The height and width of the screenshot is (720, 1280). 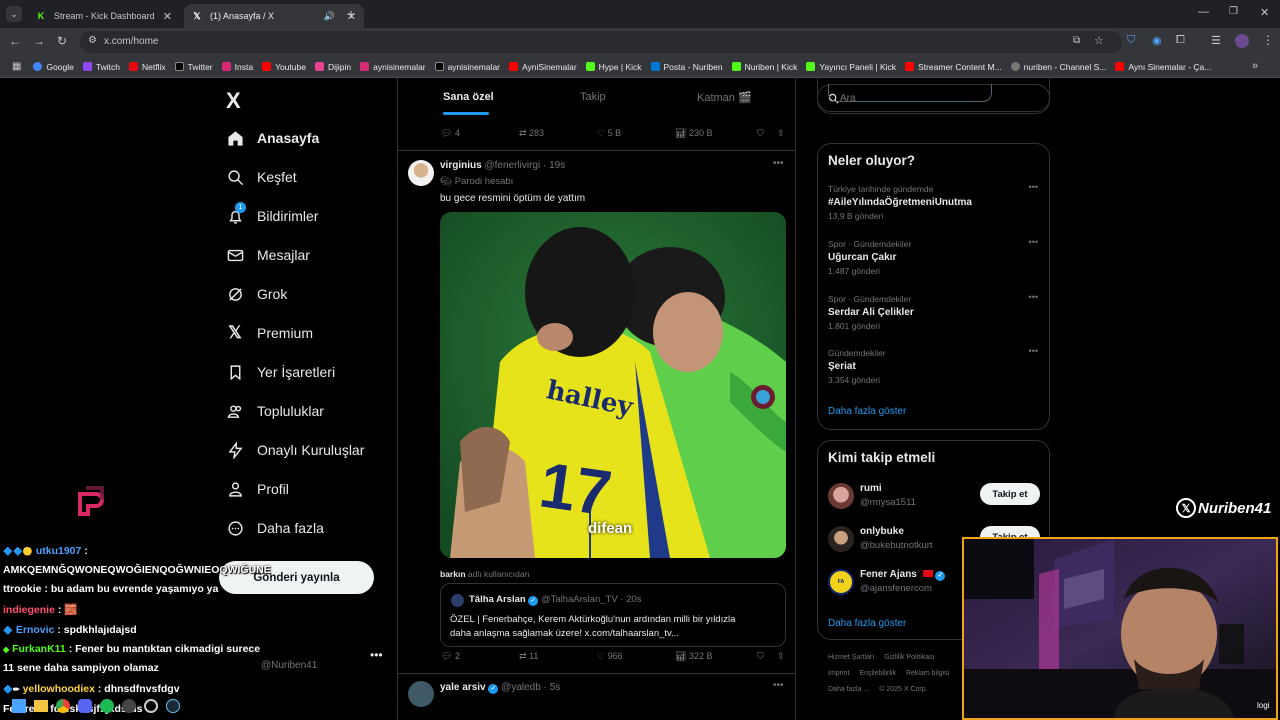 I want to click on like-button: ♡ 5 B, so click(x=636, y=133).